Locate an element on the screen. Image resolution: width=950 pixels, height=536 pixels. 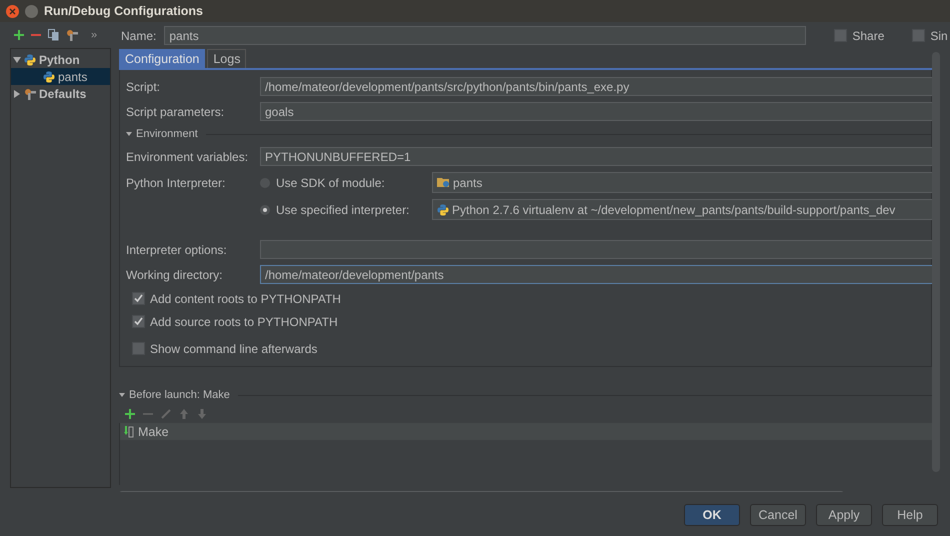
parameters-field: goals is located at coordinates (596, 111).